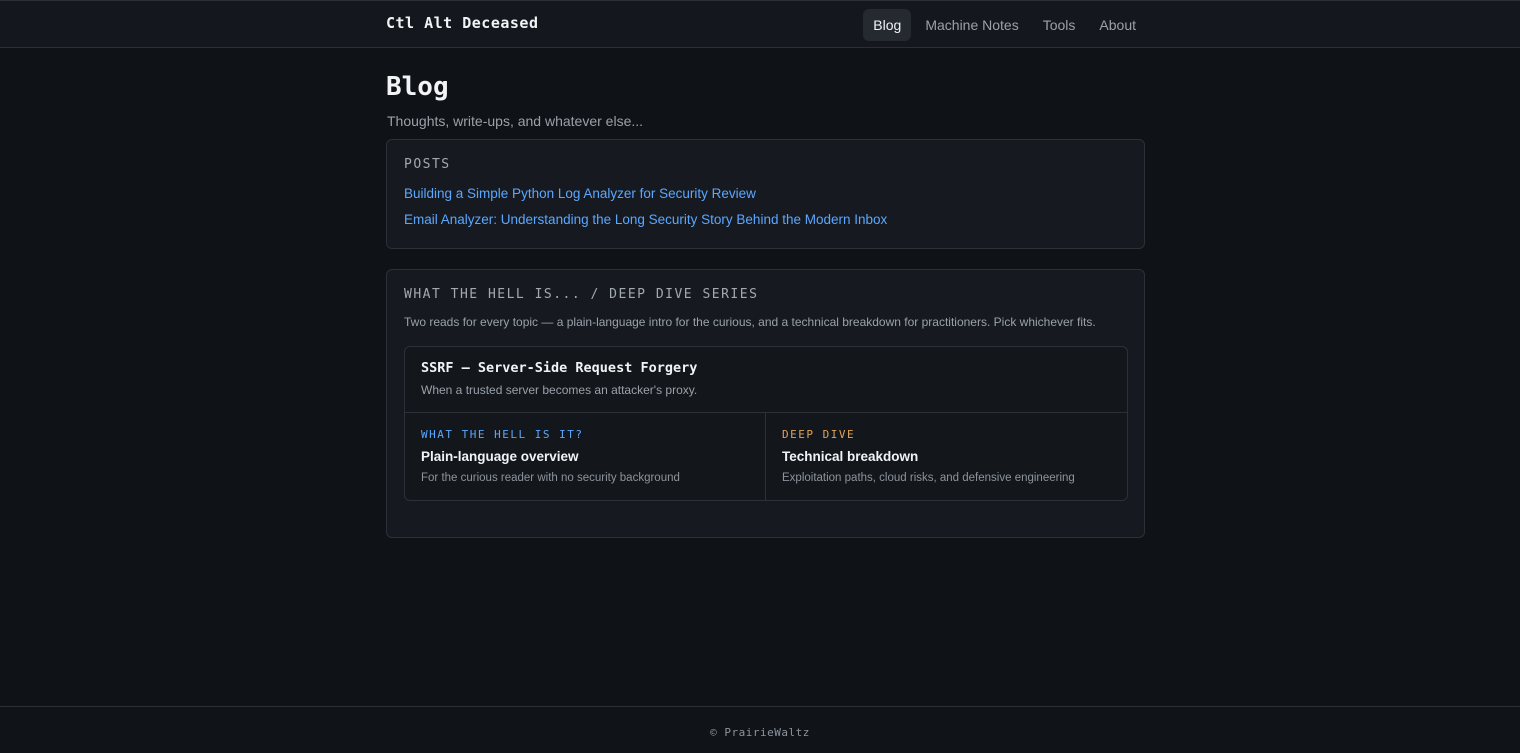 Image resolution: width=1520 pixels, height=753 pixels. I want to click on posts-heading: POSTS, so click(427, 164).